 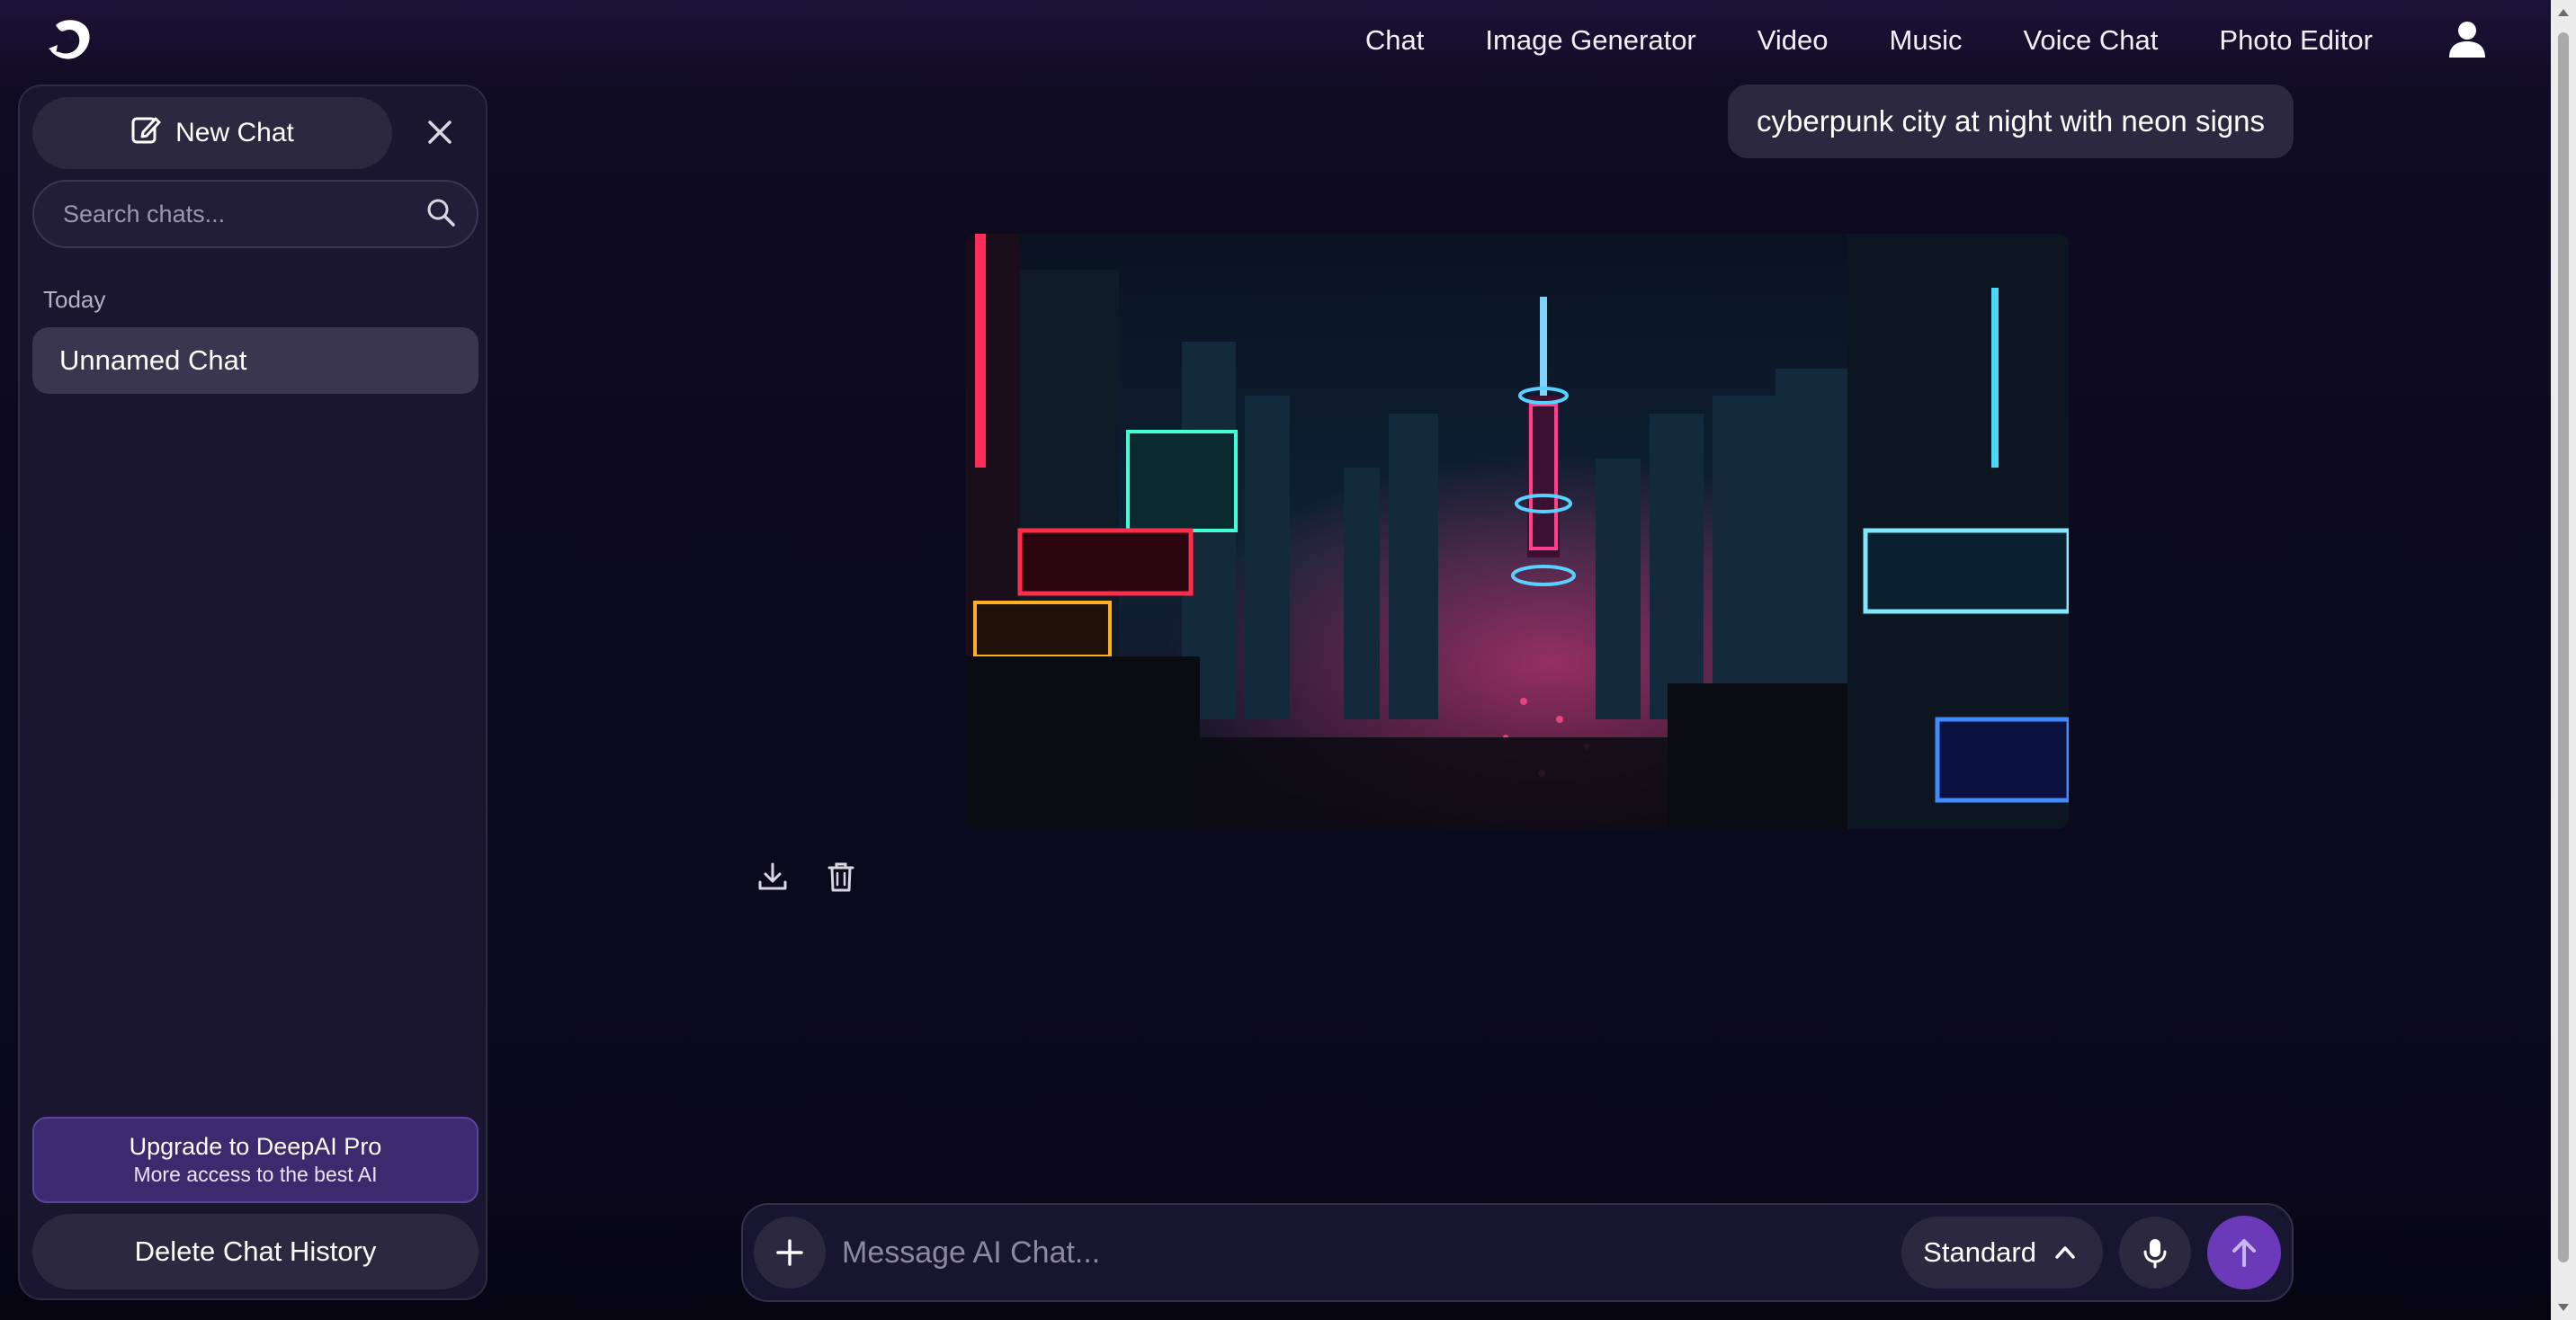 I want to click on nav-photo-editor: Photo Editor, so click(x=2295, y=40).